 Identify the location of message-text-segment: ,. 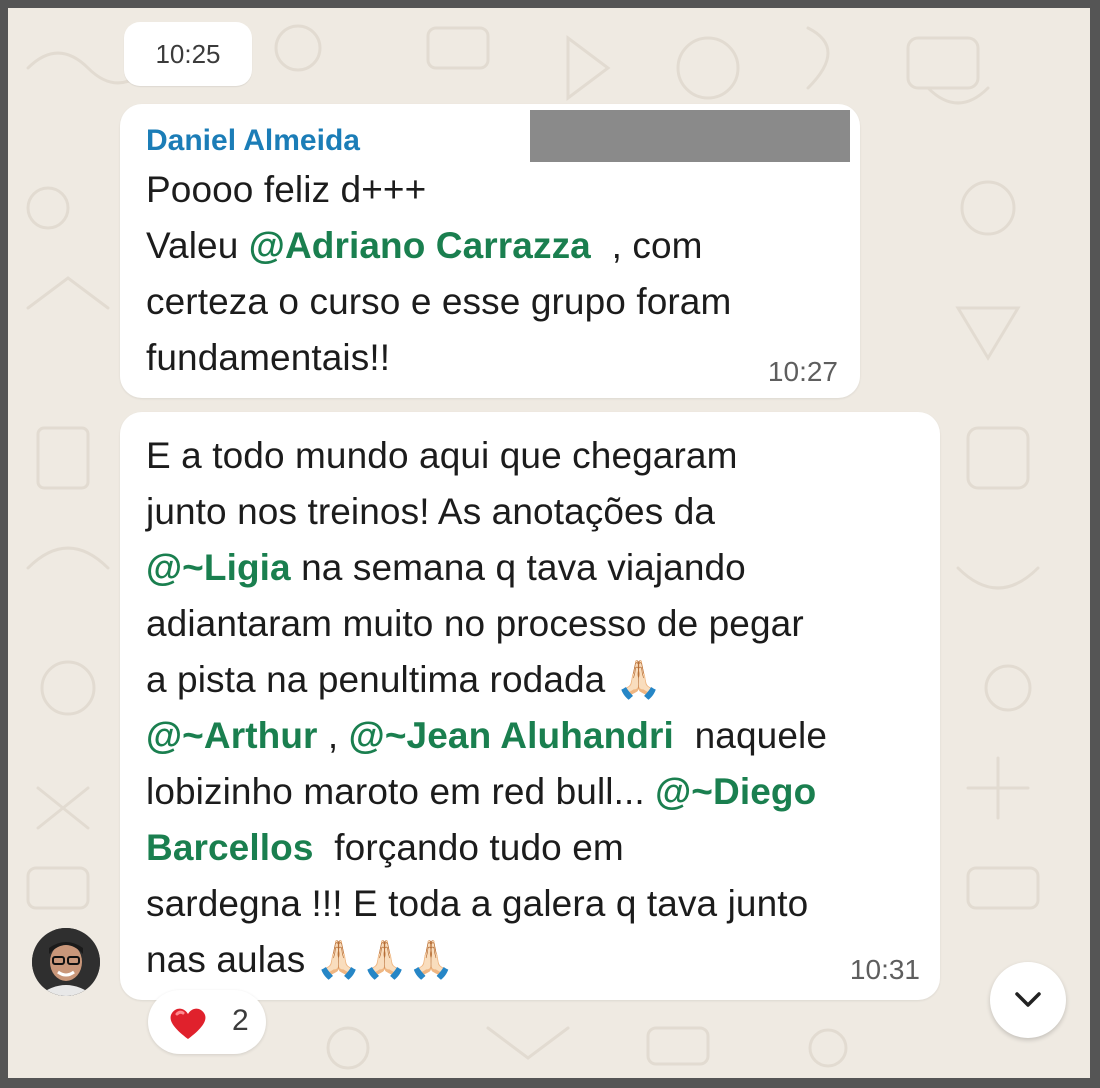
(333, 735).